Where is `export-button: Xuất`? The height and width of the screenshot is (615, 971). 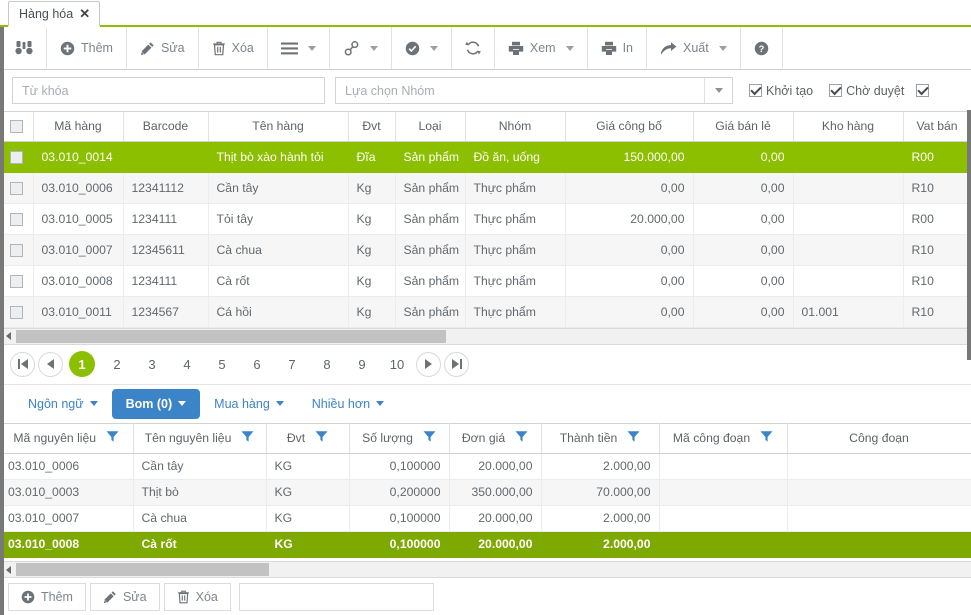
export-button: Xuất is located at coordinates (694, 48).